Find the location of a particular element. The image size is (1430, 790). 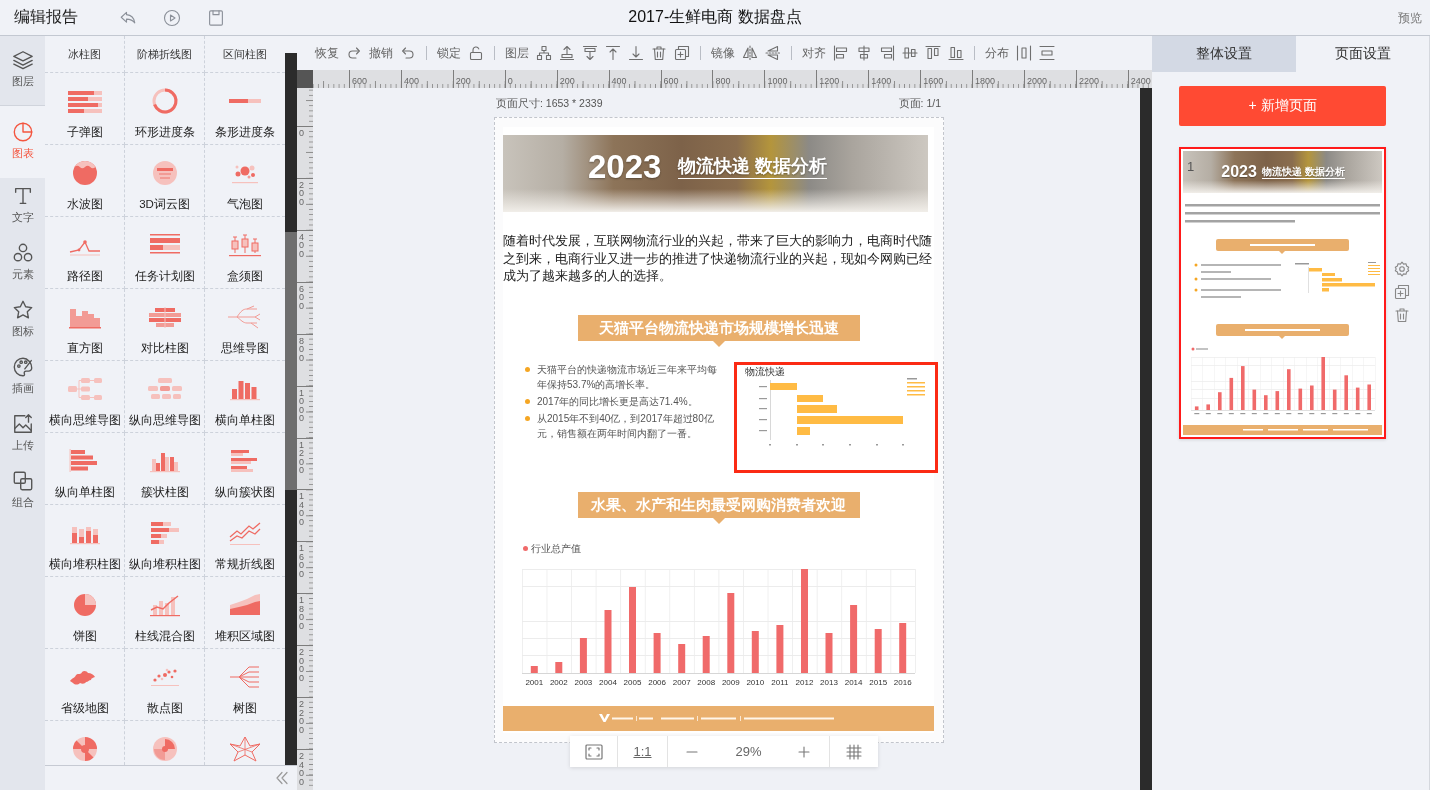

ruler-label: 600 is located at coordinates (360, 81).